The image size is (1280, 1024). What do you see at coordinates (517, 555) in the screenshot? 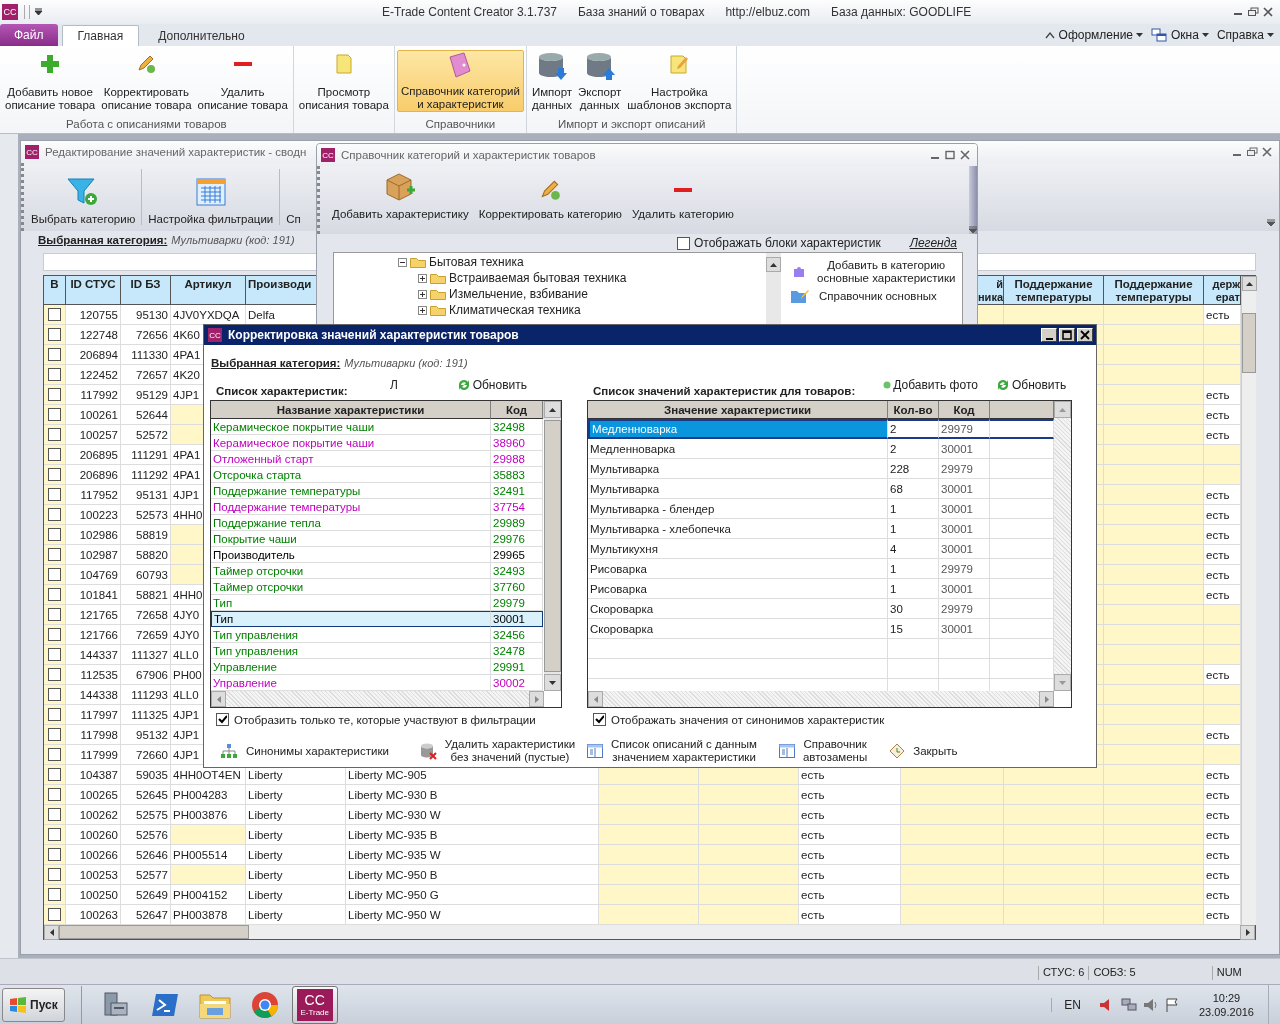
I see `table-cell: 29965` at bounding box center [517, 555].